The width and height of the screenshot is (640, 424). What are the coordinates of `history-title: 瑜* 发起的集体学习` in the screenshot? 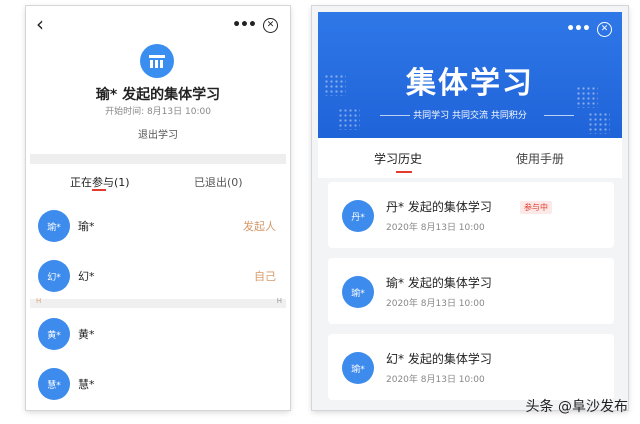 It's located at (439, 283).